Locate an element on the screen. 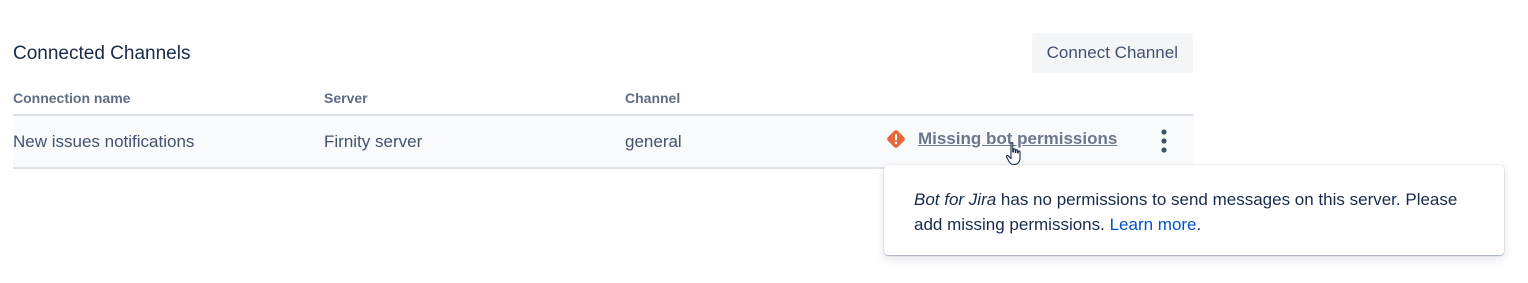  status-cell: Missing bot permissions is located at coordinates (1001, 139).